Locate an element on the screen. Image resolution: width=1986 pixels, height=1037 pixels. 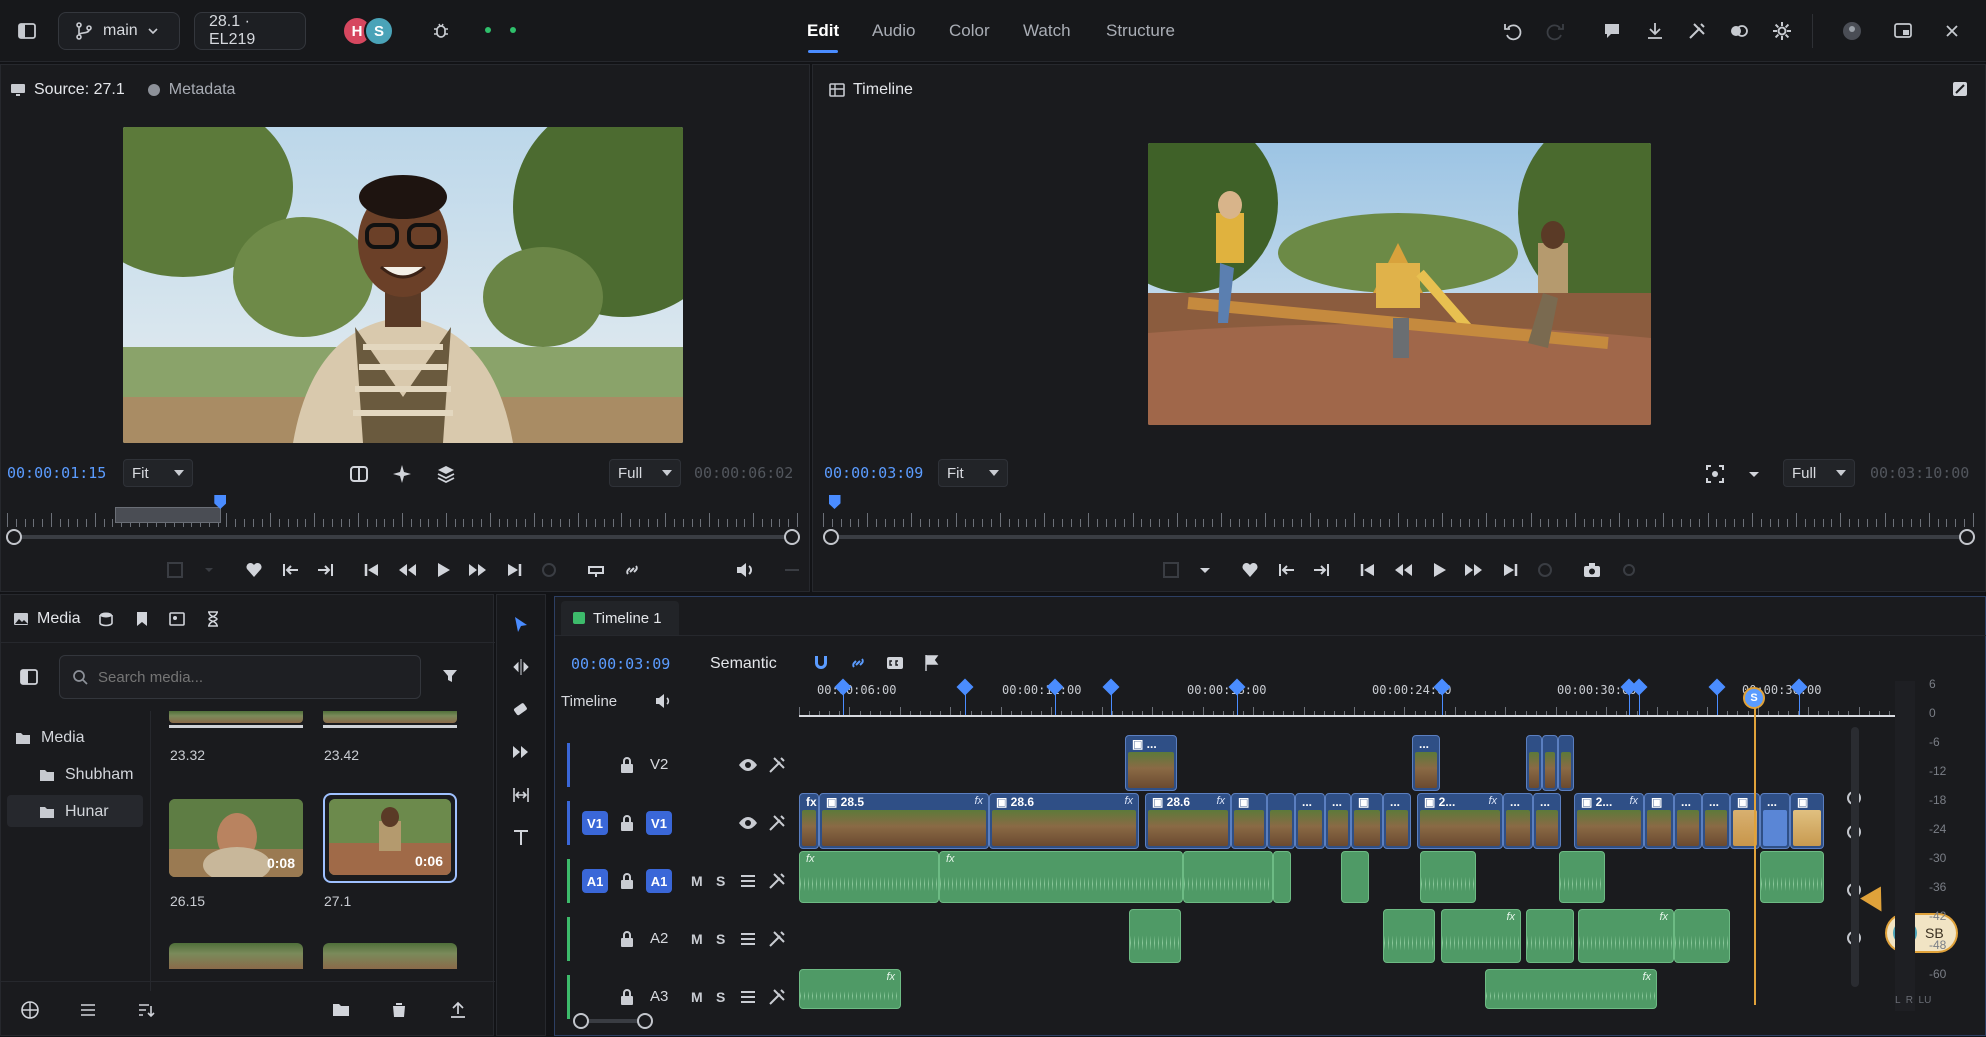
program-video-frame is located at coordinates (1399, 284).